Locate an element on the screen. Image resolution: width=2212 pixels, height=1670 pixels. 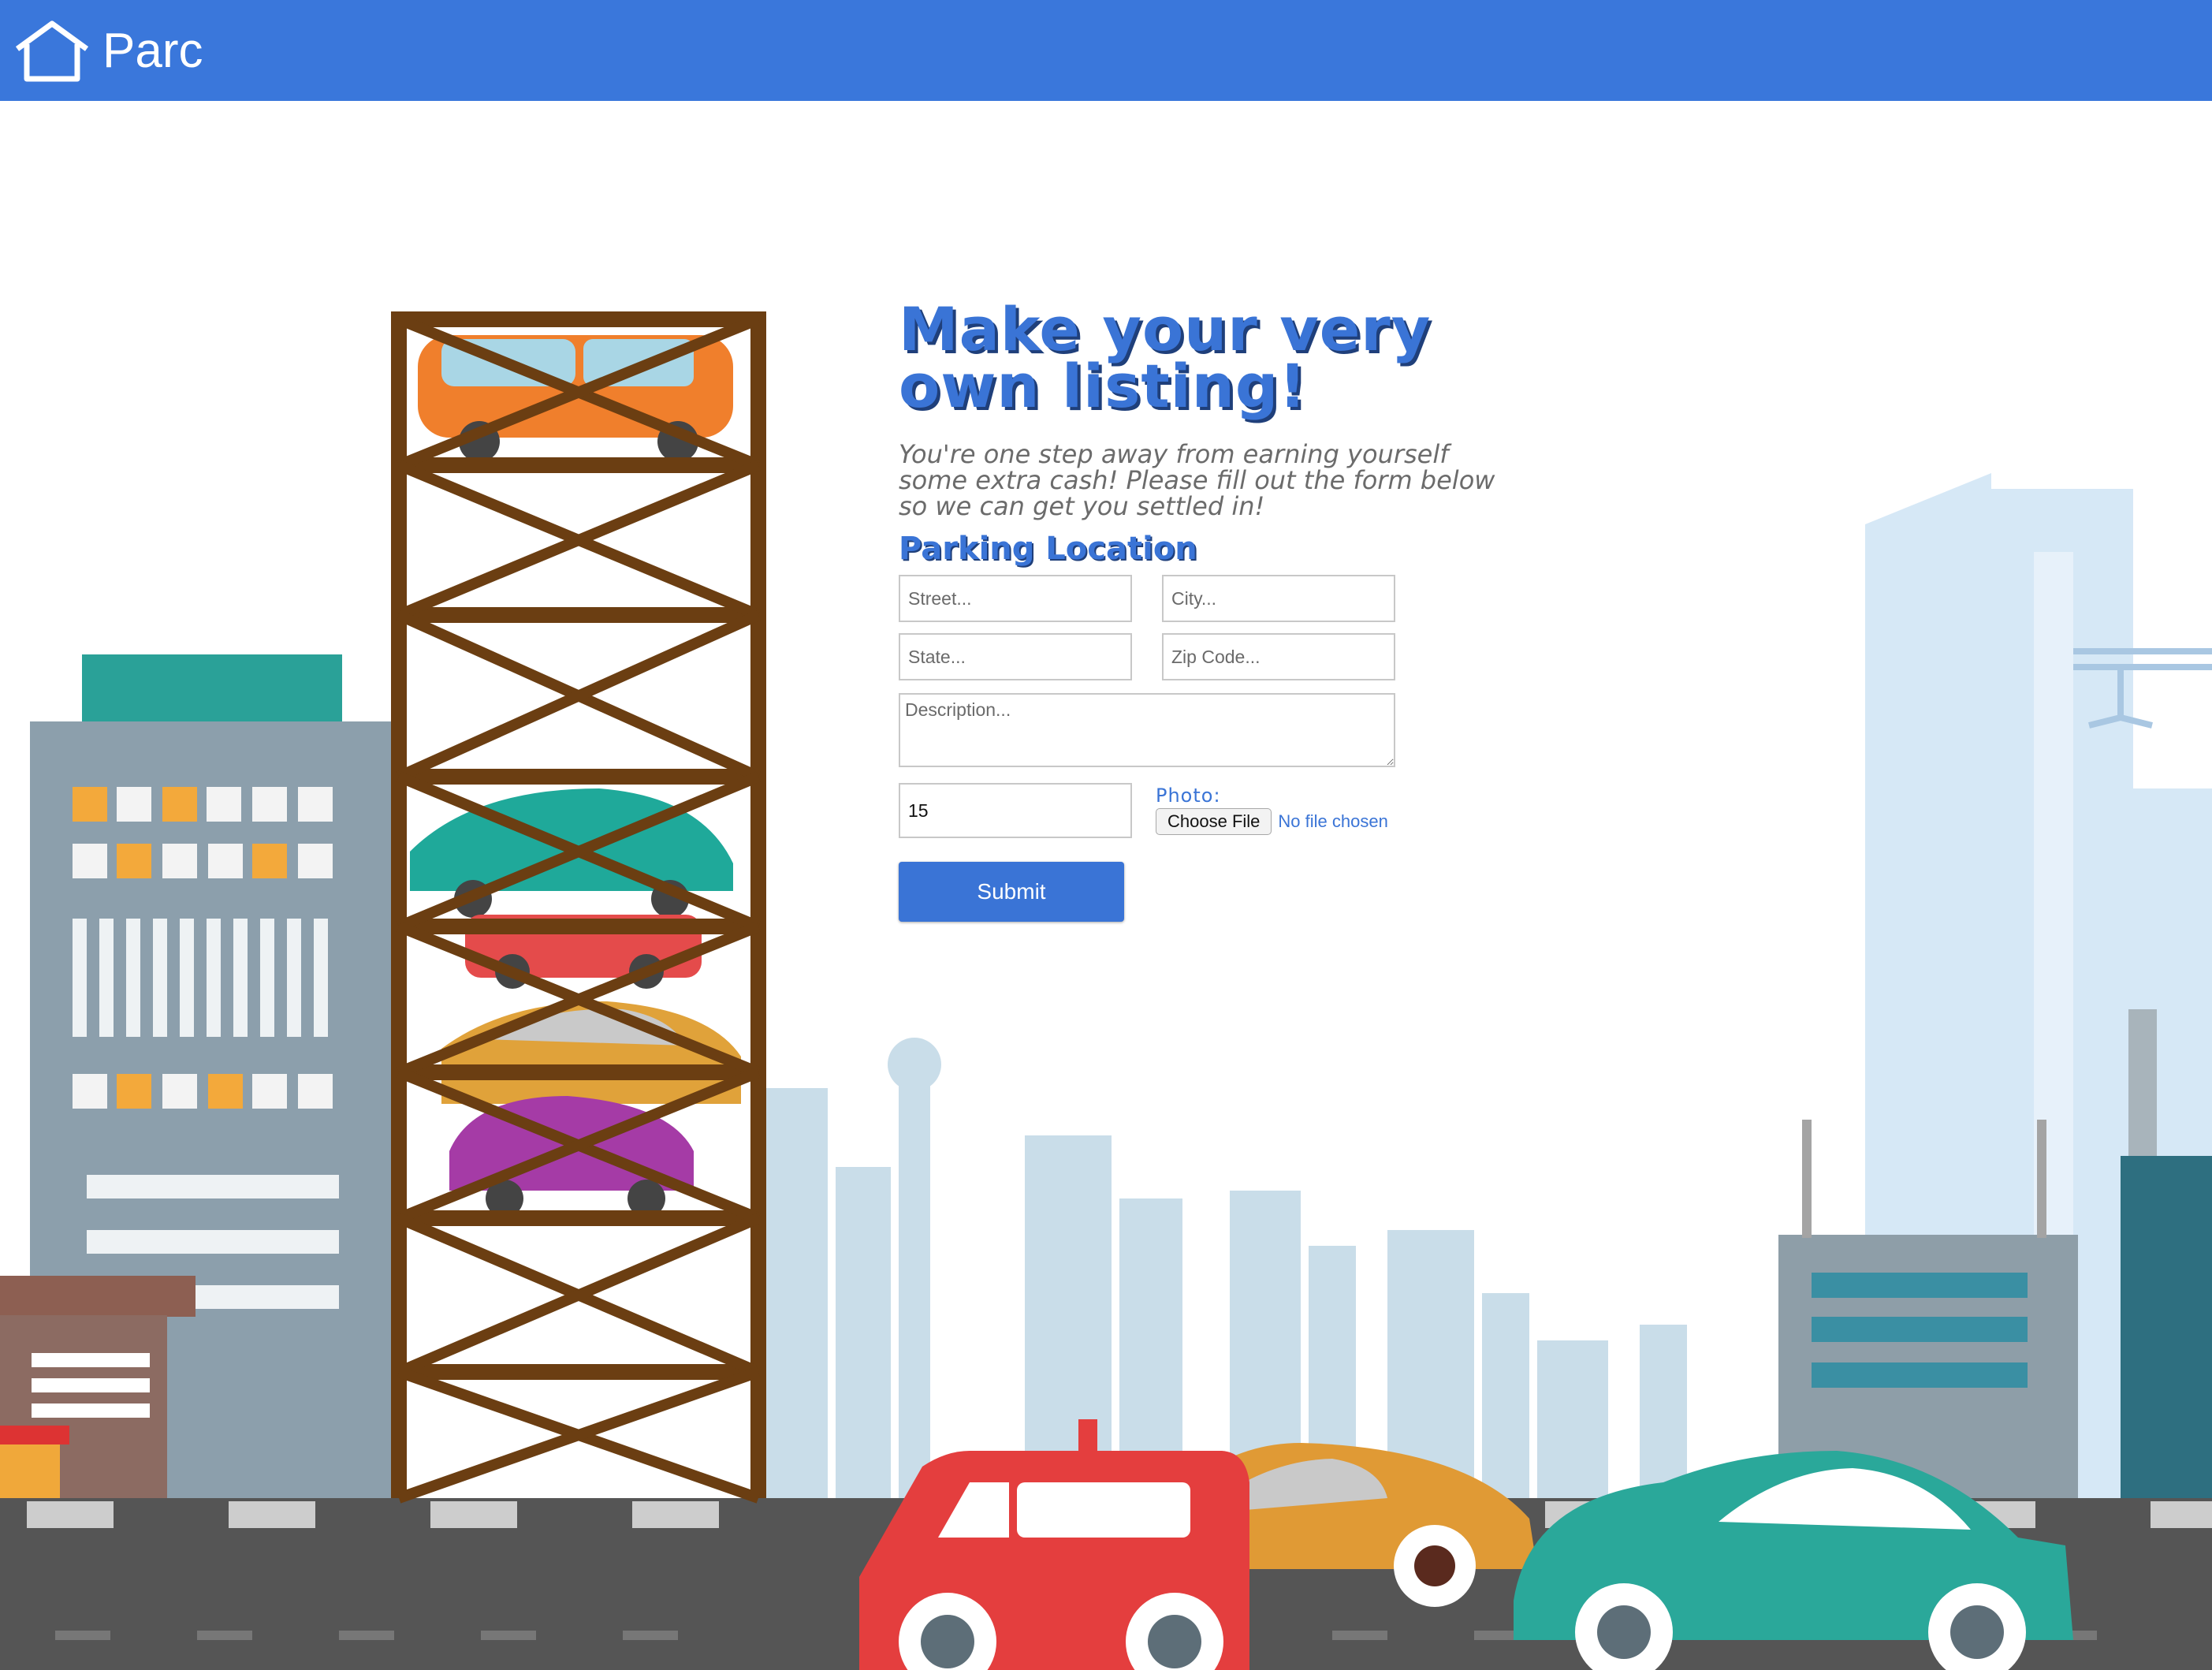
price-input is located at coordinates (1016, 810).